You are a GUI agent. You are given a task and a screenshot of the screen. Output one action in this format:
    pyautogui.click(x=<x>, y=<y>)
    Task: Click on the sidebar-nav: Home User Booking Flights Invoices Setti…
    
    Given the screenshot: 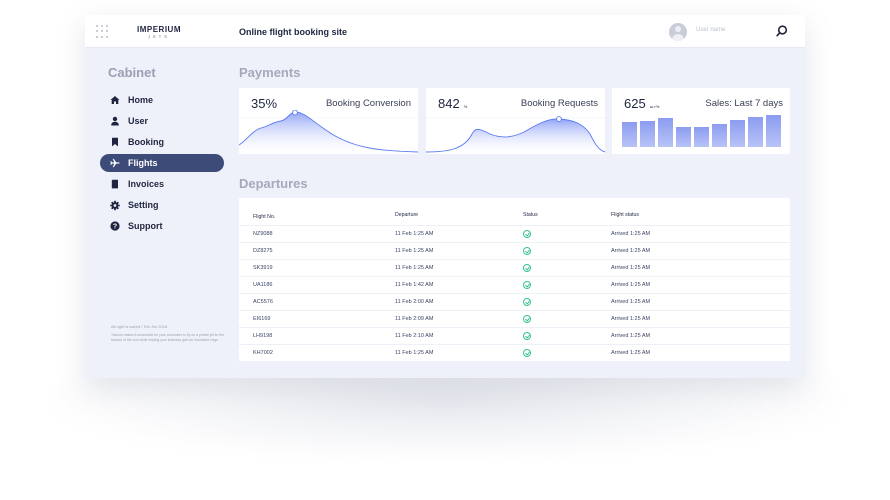 What is the action you would take?
    pyautogui.click(x=162, y=164)
    